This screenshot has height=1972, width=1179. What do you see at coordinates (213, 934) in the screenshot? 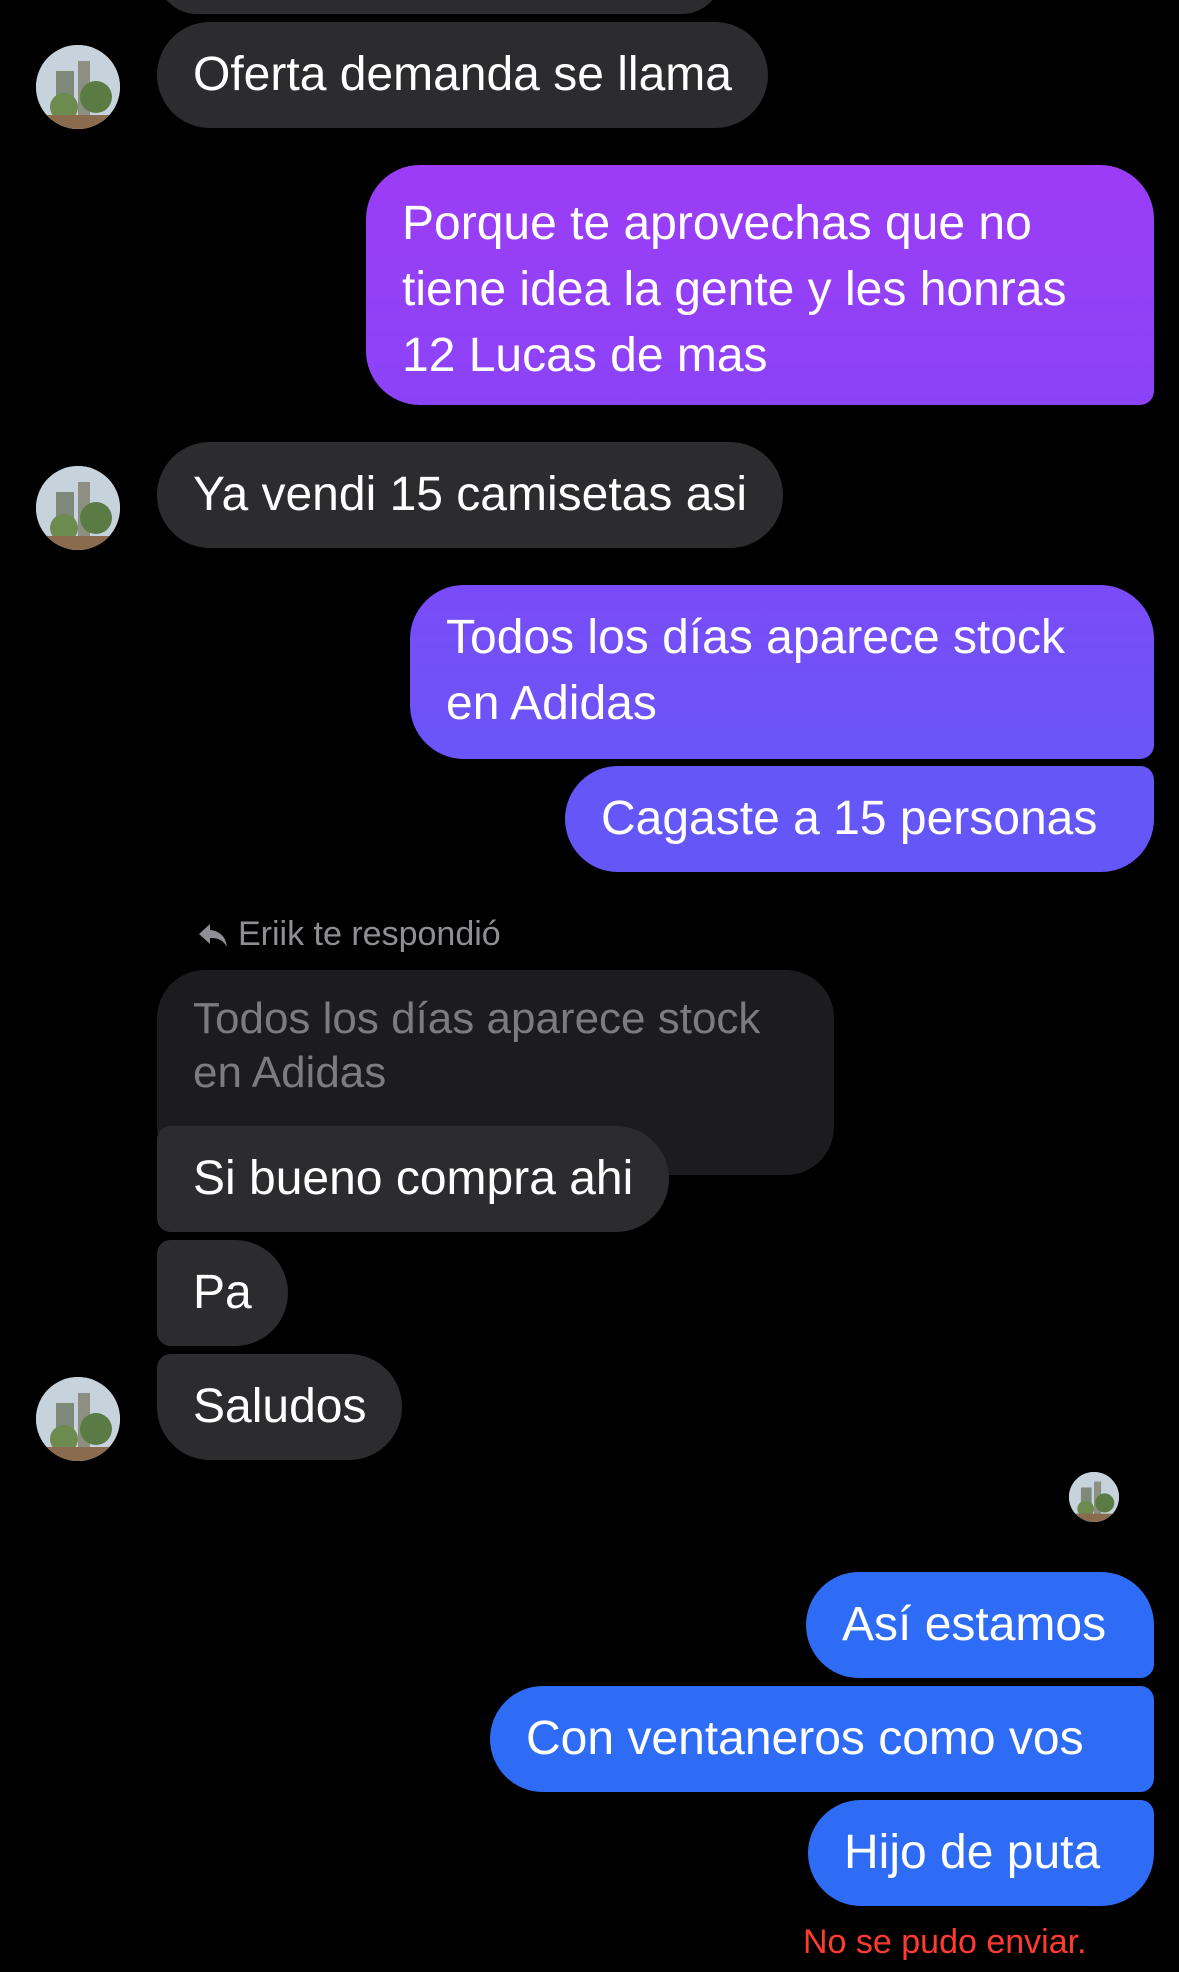
I see `reply-arrow-icon` at bounding box center [213, 934].